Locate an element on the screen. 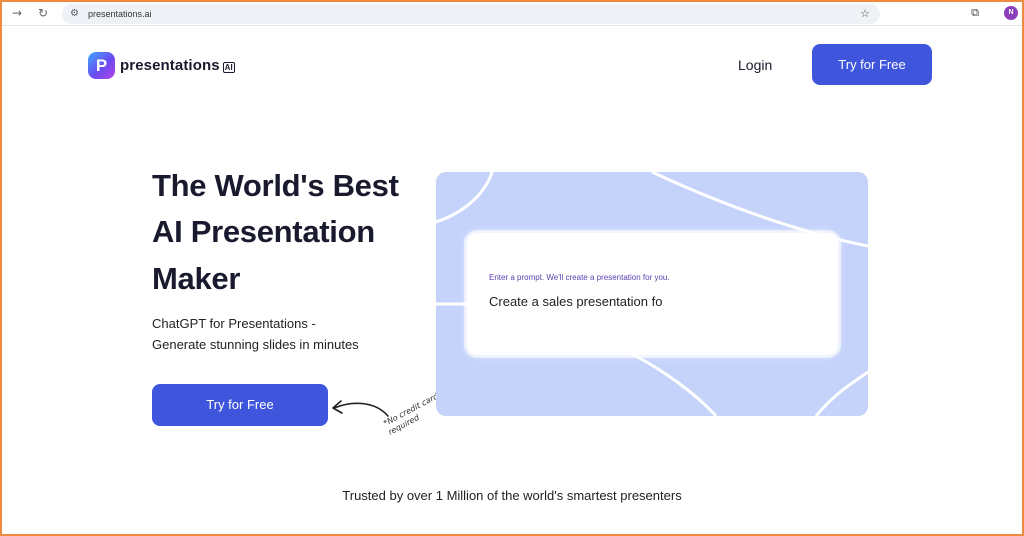 The height and width of the screenshot is (536, 1024). logo-mark-icon: P is located at coordinates (101, 65).